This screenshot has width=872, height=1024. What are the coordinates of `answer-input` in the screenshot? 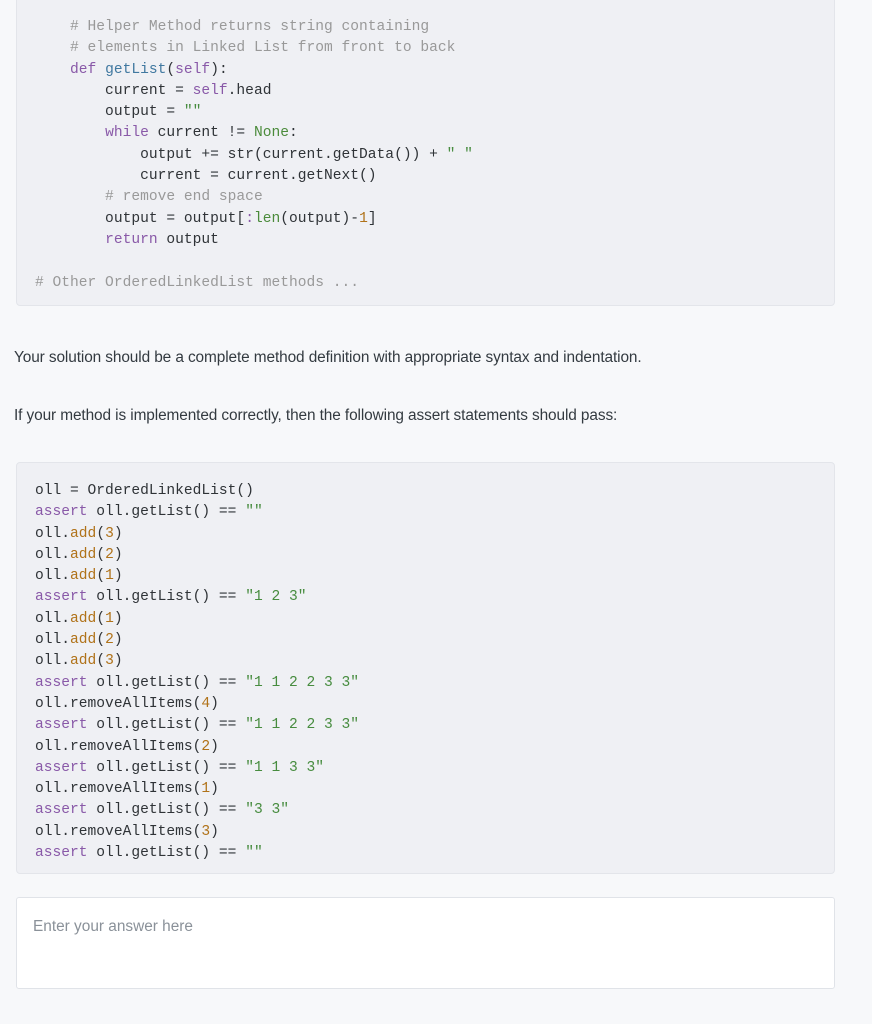 It's located at (425, 943).